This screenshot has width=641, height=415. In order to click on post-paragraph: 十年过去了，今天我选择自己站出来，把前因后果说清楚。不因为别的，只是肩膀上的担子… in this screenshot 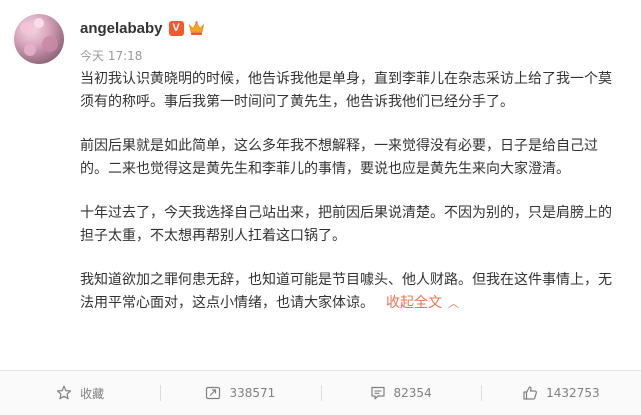, I will do `click(346, 224)`.